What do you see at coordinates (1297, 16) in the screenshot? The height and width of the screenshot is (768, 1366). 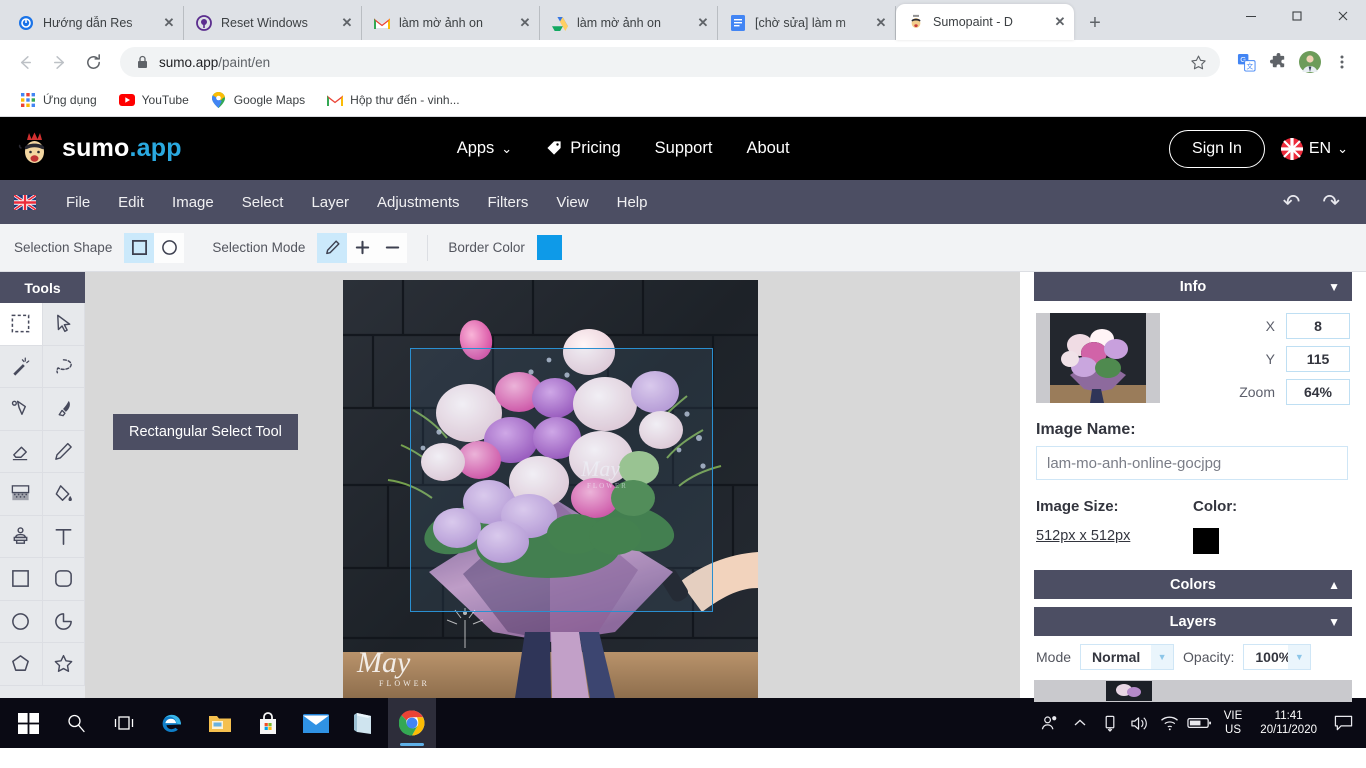 I see `maximize-button` at bounding box center [1297, 16].